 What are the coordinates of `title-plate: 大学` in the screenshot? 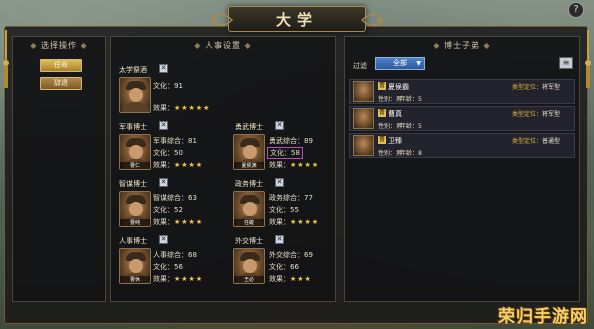 It's located at (297, 19).